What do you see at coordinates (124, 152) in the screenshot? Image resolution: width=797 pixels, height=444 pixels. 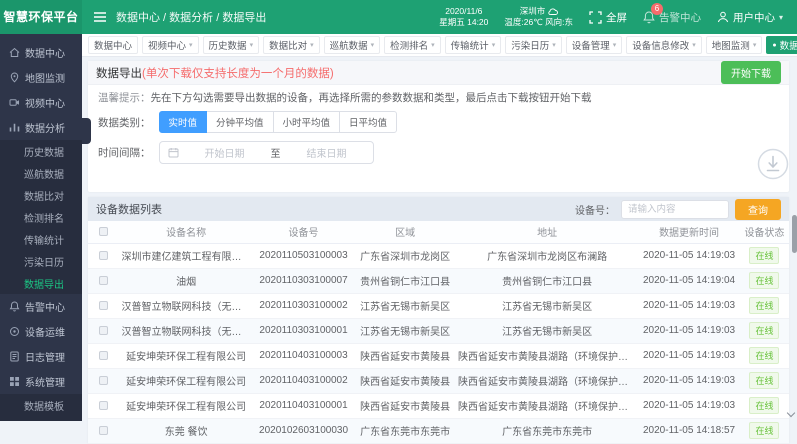 I see `time-range-label: 时间间隔：` at bounding box center [124, 152].